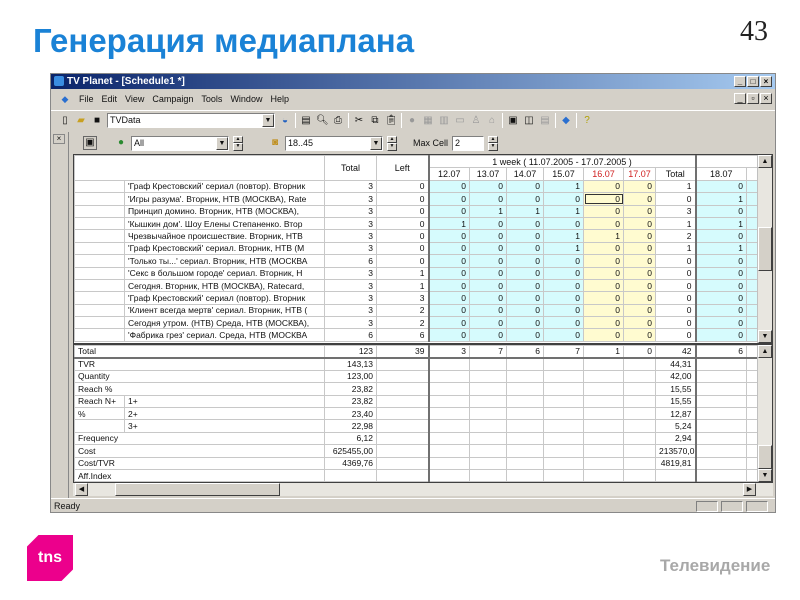 Image resolution: width=800 pixels, height=600 pixels. Describe the element at coordinates (375, 121) in the screenshot. I see `copy-icon: ⧉` at that location.